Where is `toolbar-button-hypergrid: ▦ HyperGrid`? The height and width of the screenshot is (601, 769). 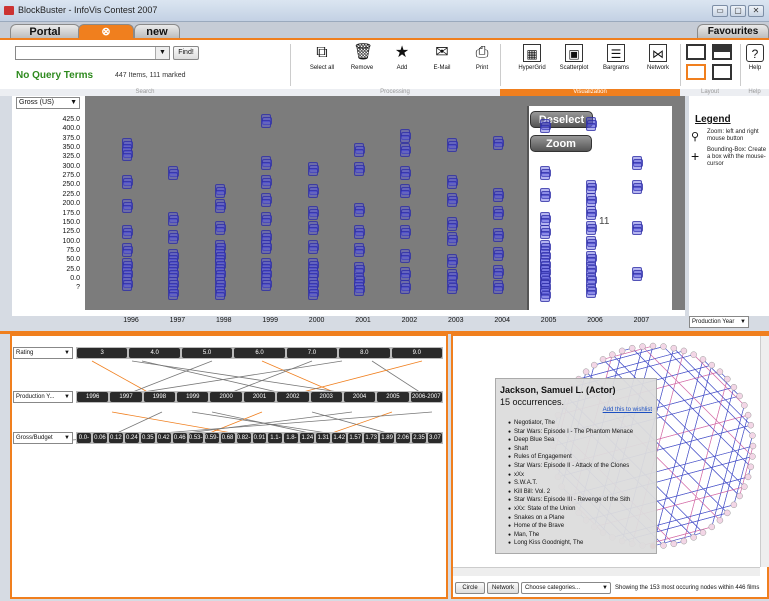 toolbar-button-hypergrid: ▦ HyperGrid is located at coordinates (532, 64).